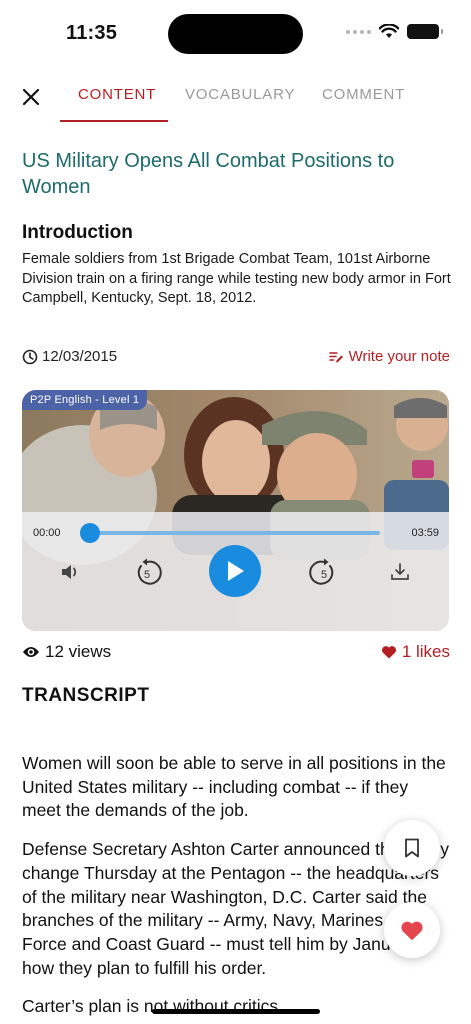 The image size is (471, 1024). Describe the element at coordinates (324, 575) in the screenshot. I see `forward-seconds: 5` at that location.